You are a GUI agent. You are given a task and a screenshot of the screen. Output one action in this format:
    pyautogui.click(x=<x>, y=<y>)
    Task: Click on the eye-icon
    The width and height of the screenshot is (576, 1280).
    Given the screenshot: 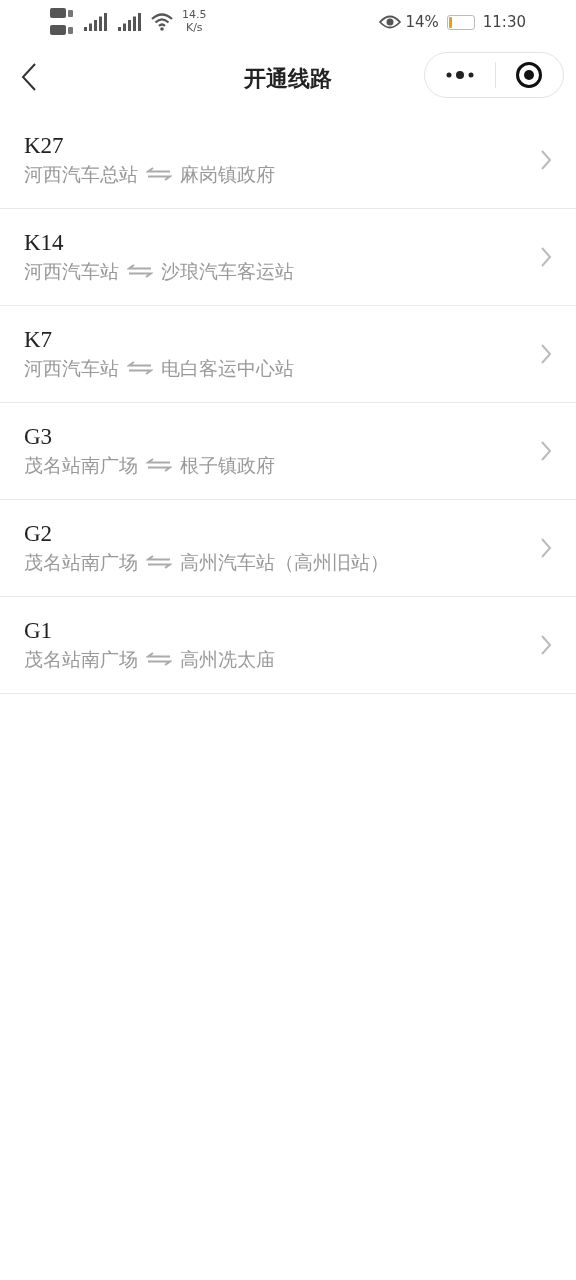 What is the action you would take?
    pyautogui.click(x=390, y=22)
    